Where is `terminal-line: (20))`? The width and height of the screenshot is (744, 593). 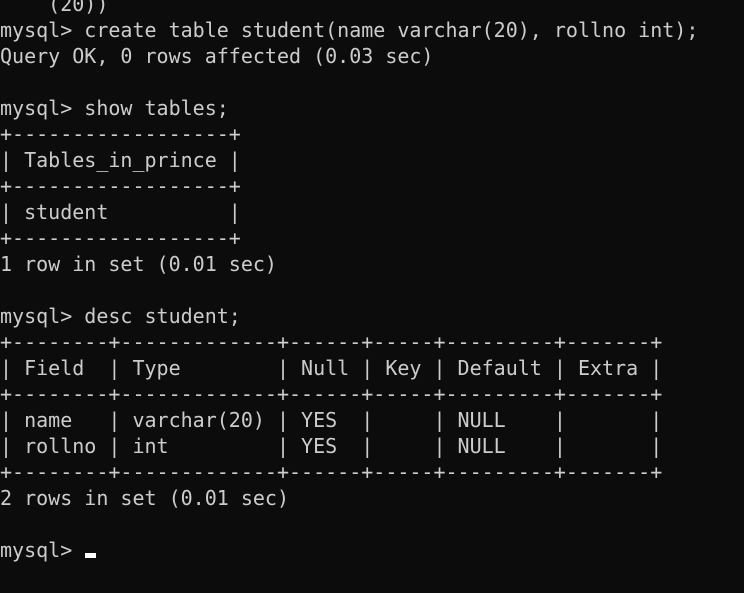
terminal-line: (20)) is located at coordinates (54, 8).